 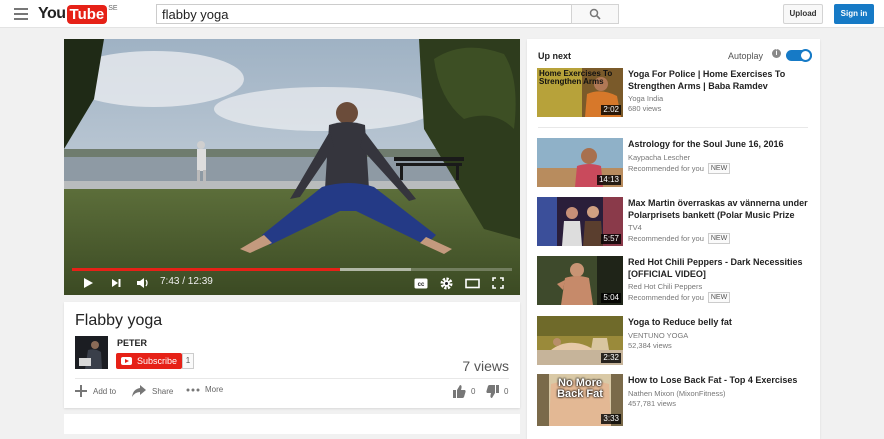 I want to click on search-input: flabby yoga, so click(x=364, y=14).